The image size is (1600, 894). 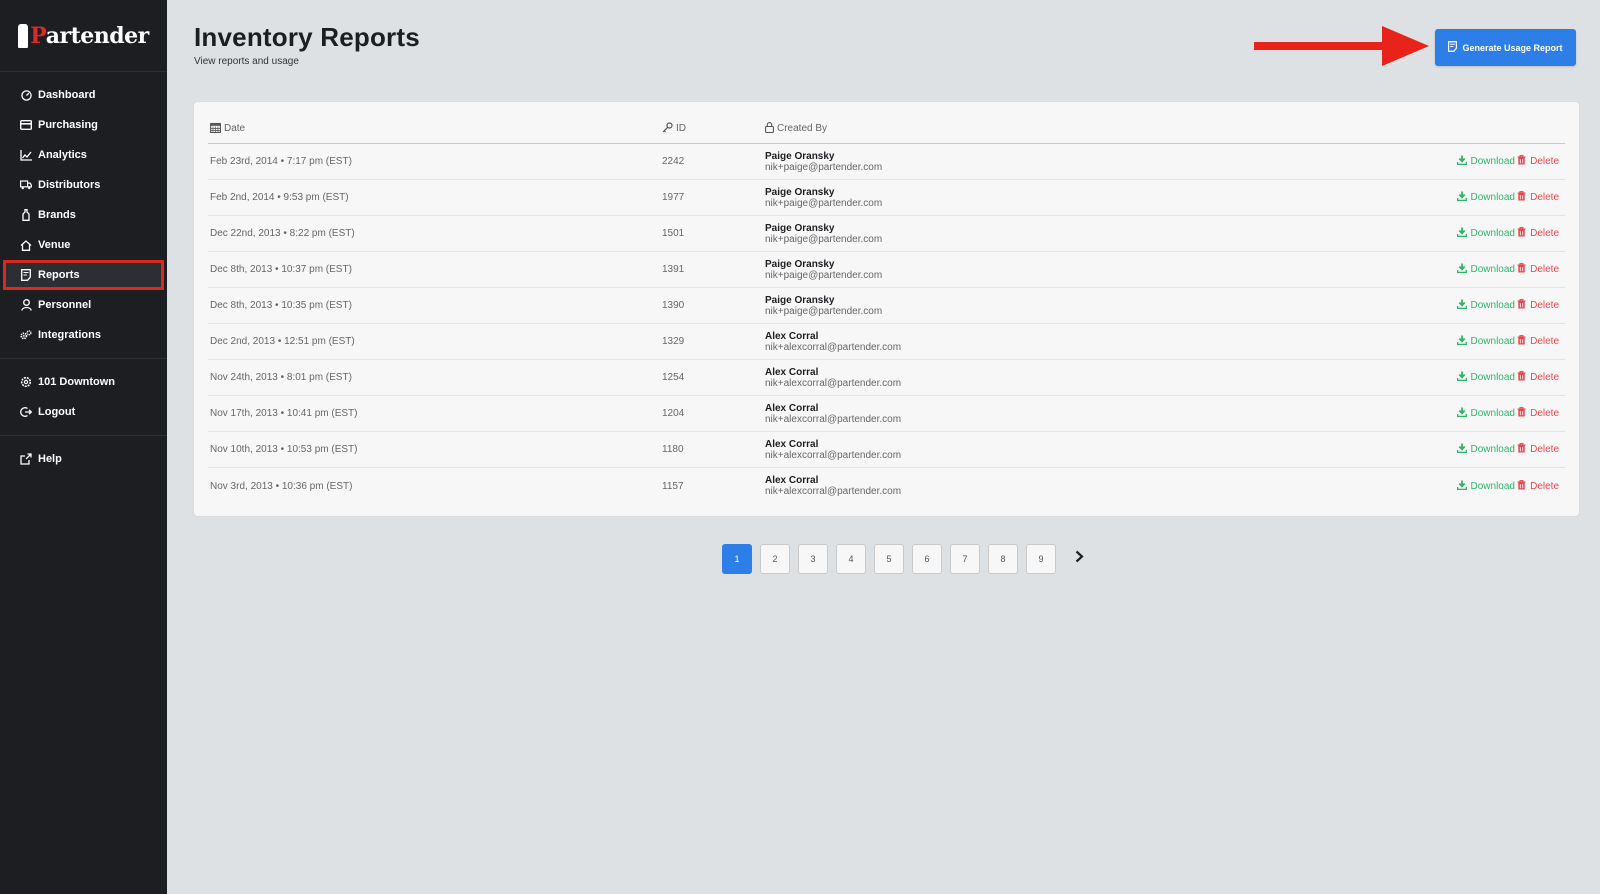 What do you see at coordinates (83, 125) in the screenshot?
I see `sidebar-item-purchasing: Purchasing` at bounding box center [83, 125].